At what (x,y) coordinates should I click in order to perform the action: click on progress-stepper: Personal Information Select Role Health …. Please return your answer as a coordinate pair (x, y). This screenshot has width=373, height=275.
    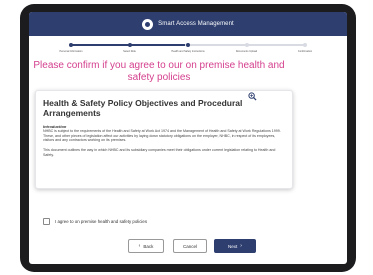
    Looking at the image, I should click on (188, 49).